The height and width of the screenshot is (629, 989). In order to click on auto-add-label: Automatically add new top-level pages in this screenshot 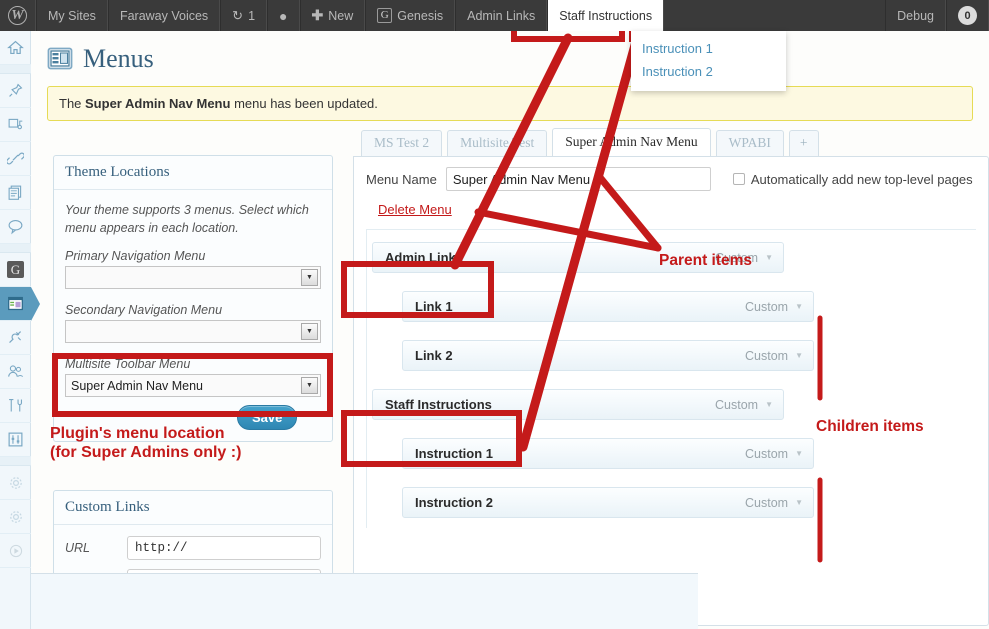, I will do `click(861, 179)`.